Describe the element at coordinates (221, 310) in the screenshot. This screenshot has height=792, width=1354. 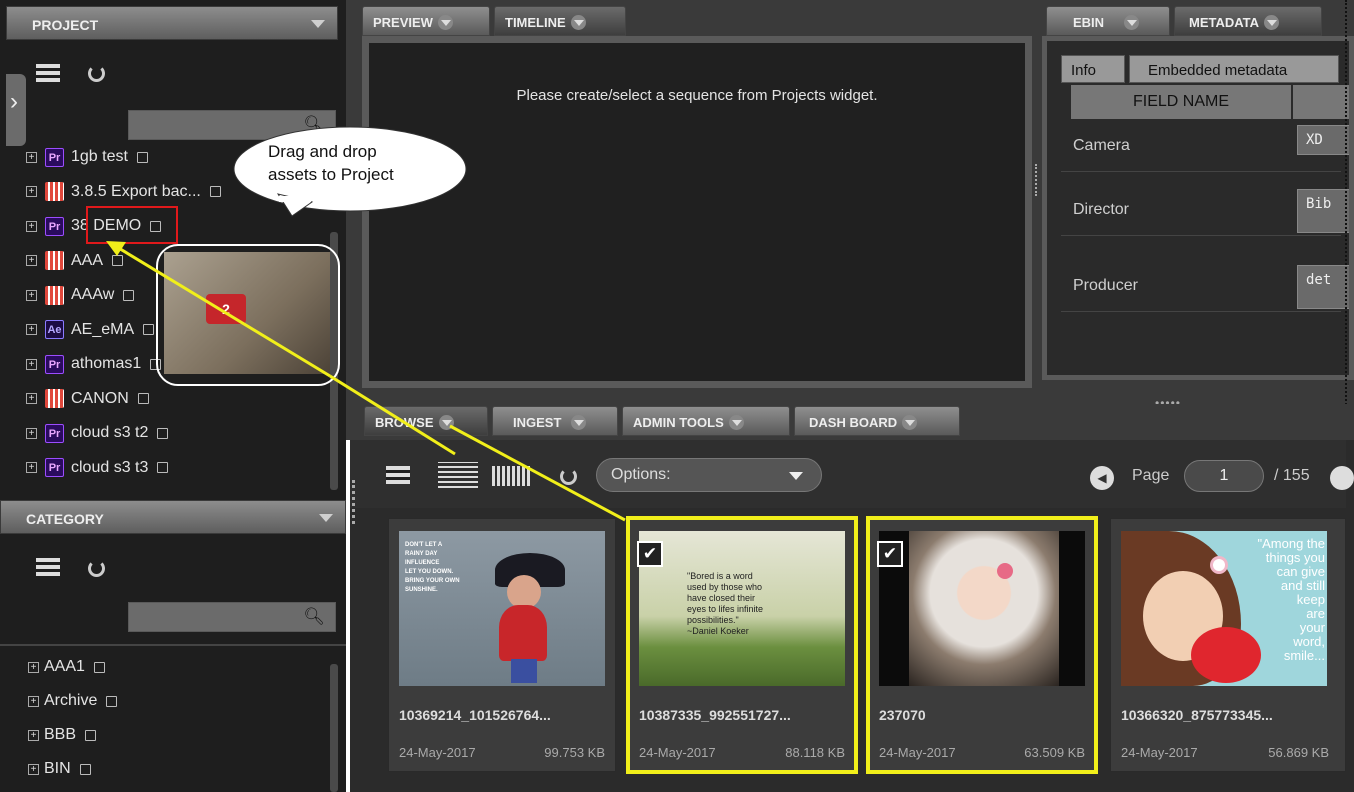
I see `arrow-to-project` at that location.